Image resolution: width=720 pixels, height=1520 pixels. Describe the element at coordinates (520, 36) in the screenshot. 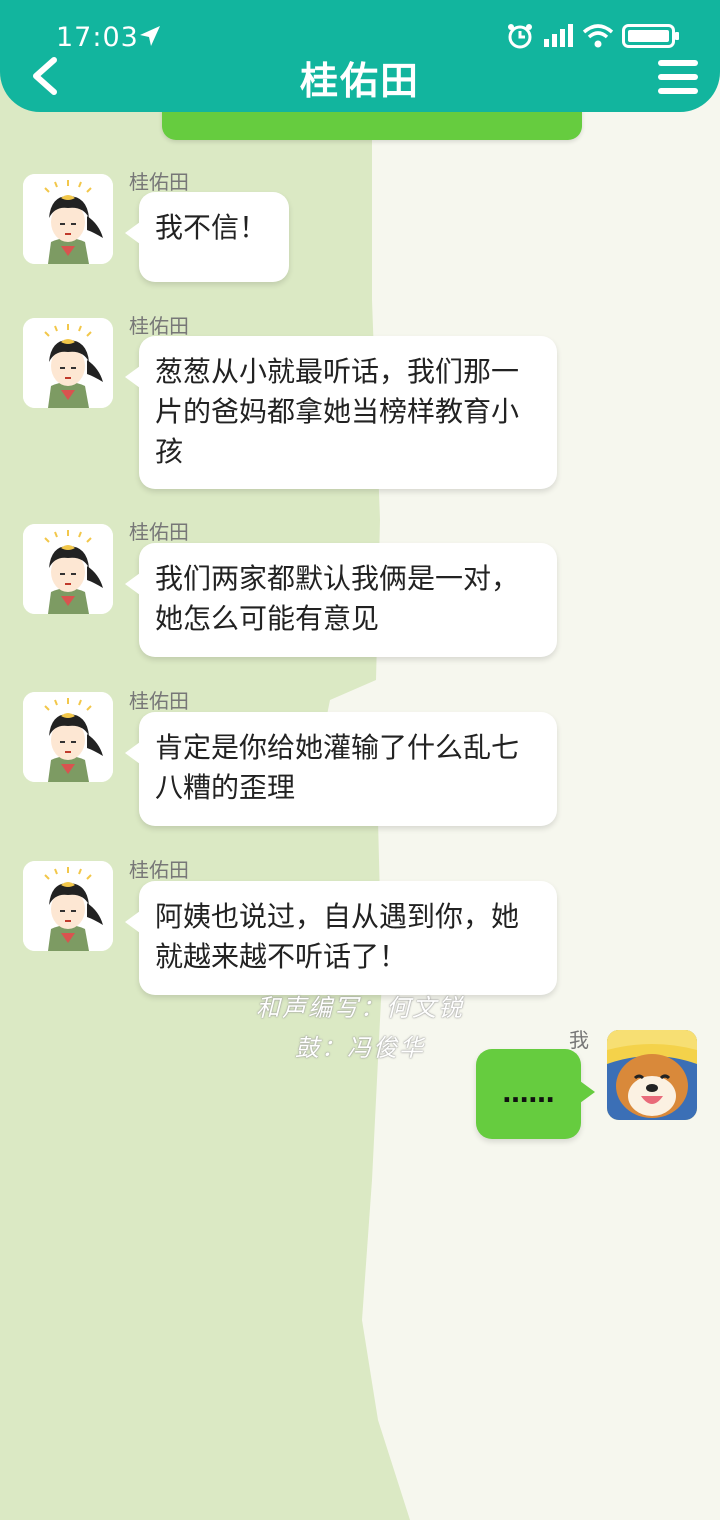

I see `alarm-clock-icon` at that location.